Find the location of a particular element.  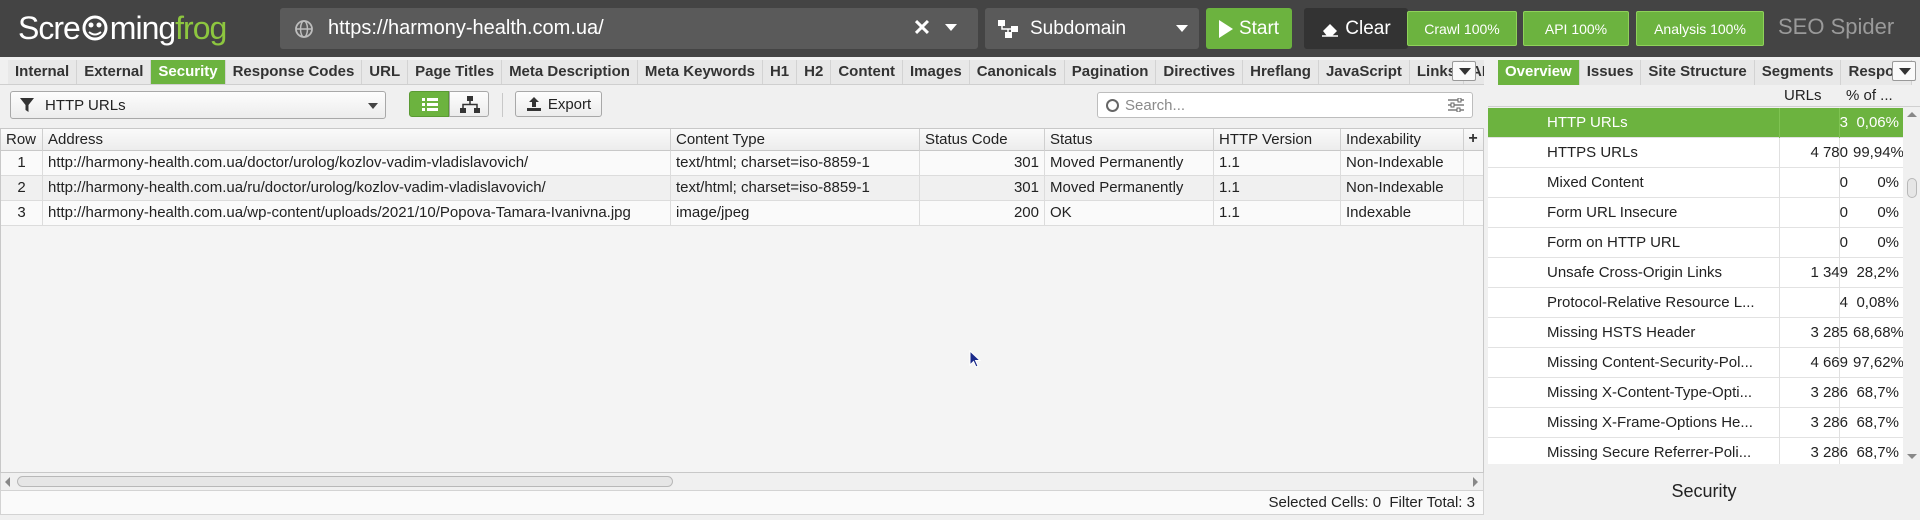

right-tab-segments: Segments is located at coordinates (1798, 72).